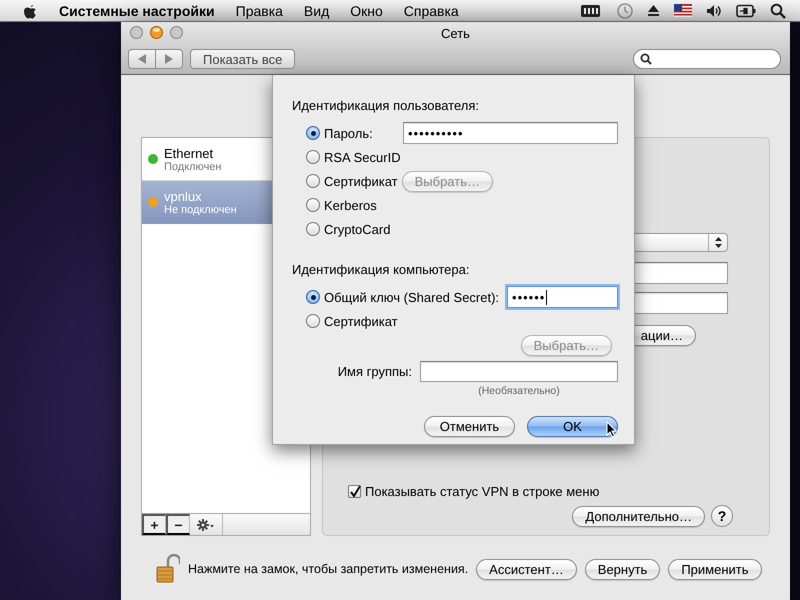  Describe the element at coordinates (714, 11) in the screenshot. I see `volume-icon` at that location.